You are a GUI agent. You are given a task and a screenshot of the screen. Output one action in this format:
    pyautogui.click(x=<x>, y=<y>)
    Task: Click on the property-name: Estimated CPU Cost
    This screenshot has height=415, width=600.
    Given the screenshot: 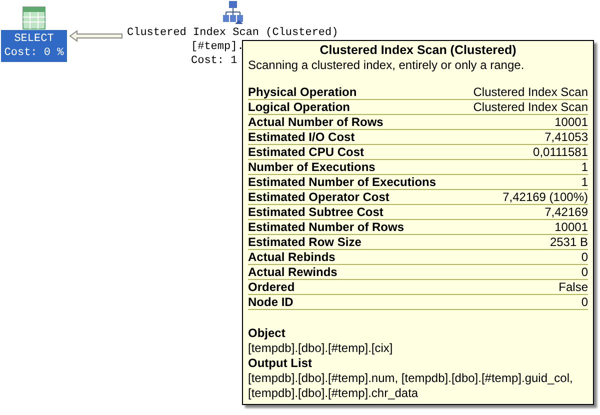 What is the action you would take?
    pyautogui.click(x=306, y=152)
    